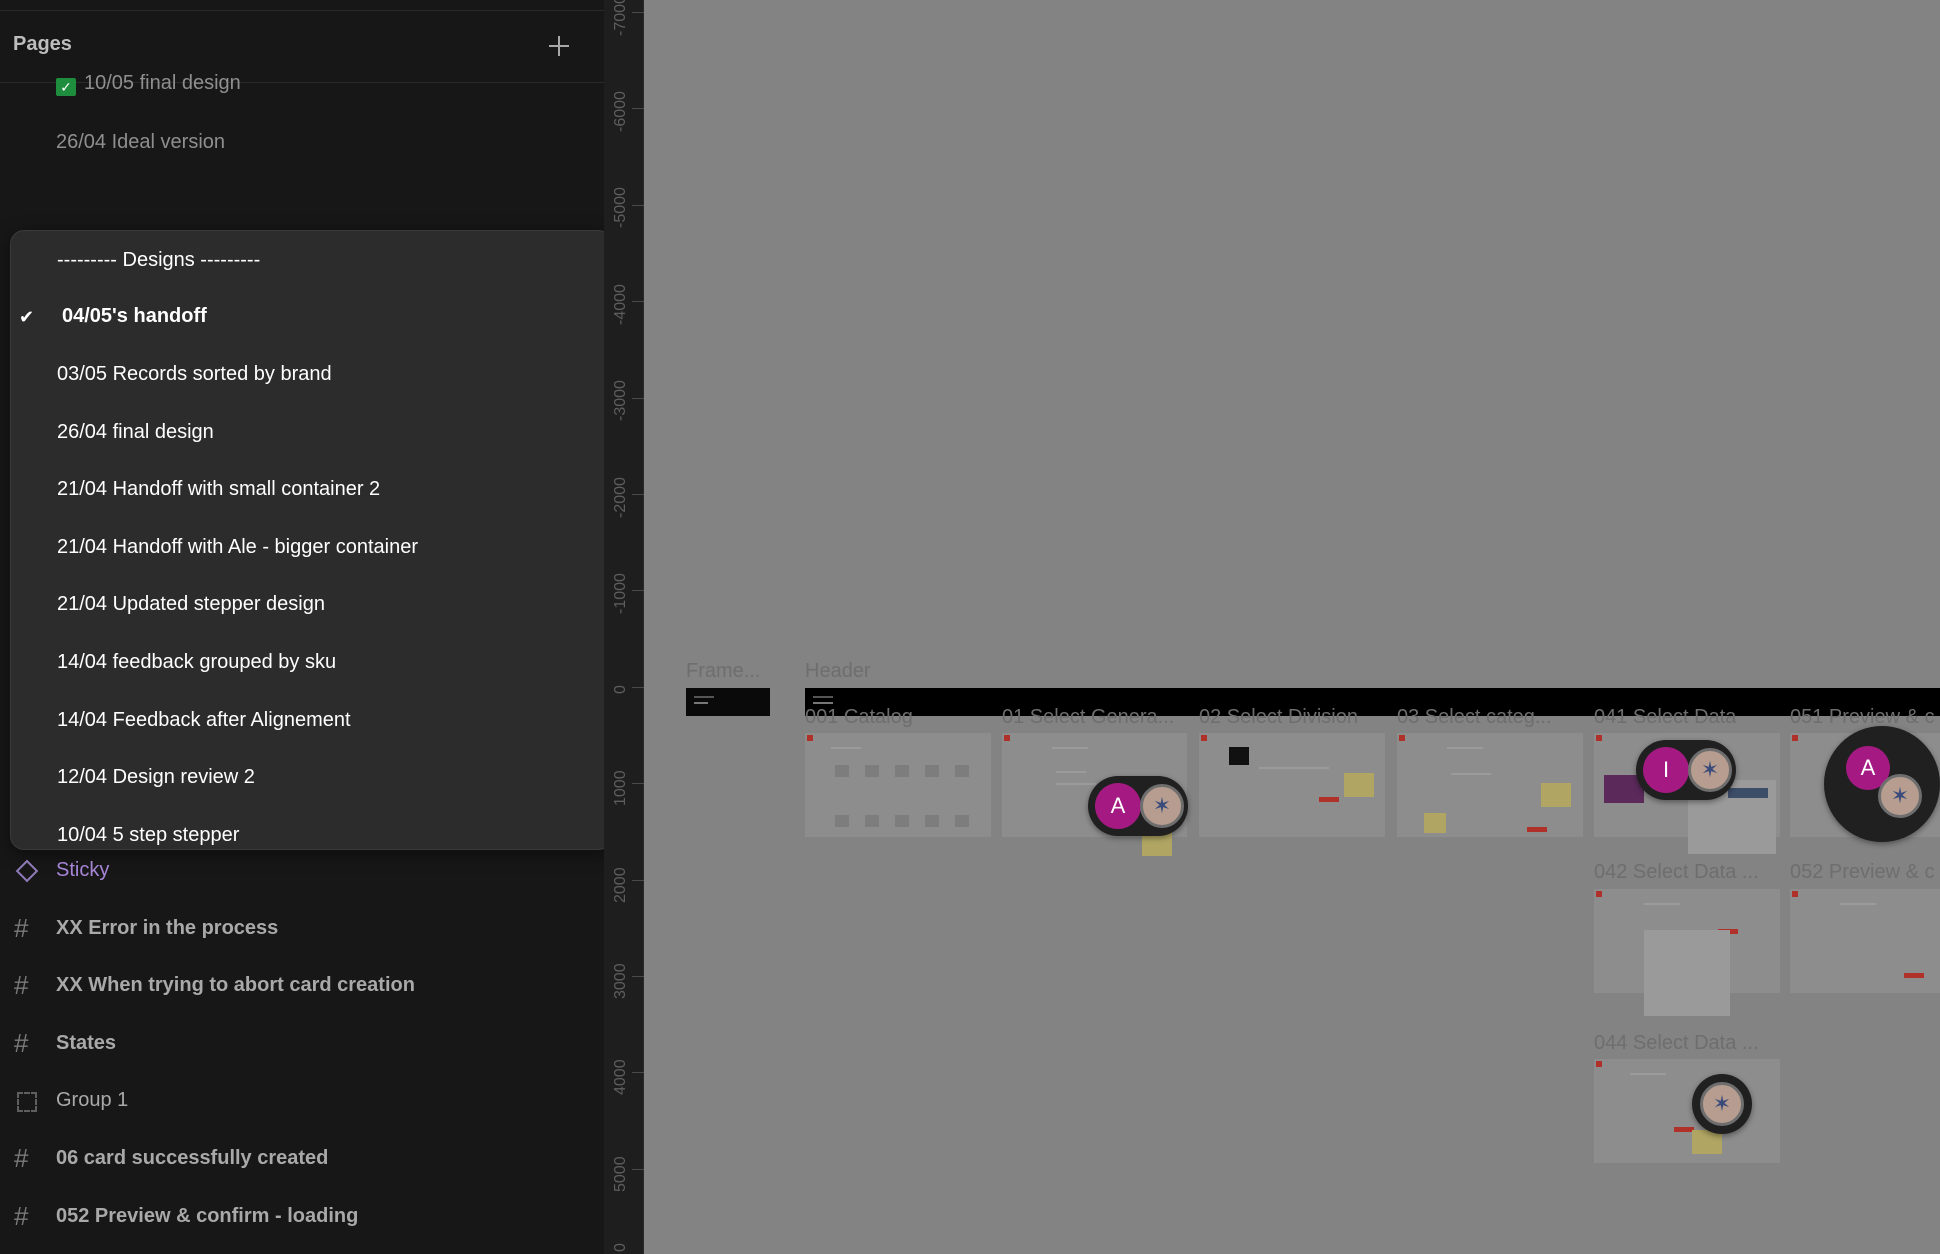  I want to click on ruler-label: 0, so click(620, 1247).